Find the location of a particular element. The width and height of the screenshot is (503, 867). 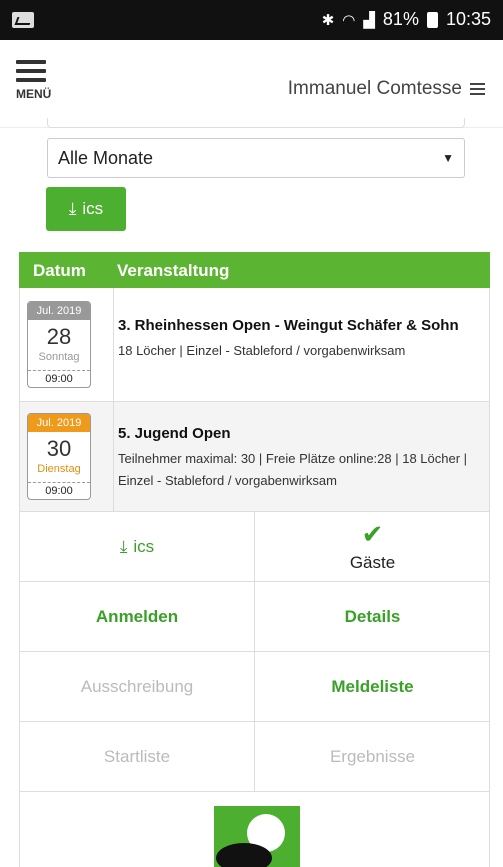

battery-icon is located at coordinates (432, 19).